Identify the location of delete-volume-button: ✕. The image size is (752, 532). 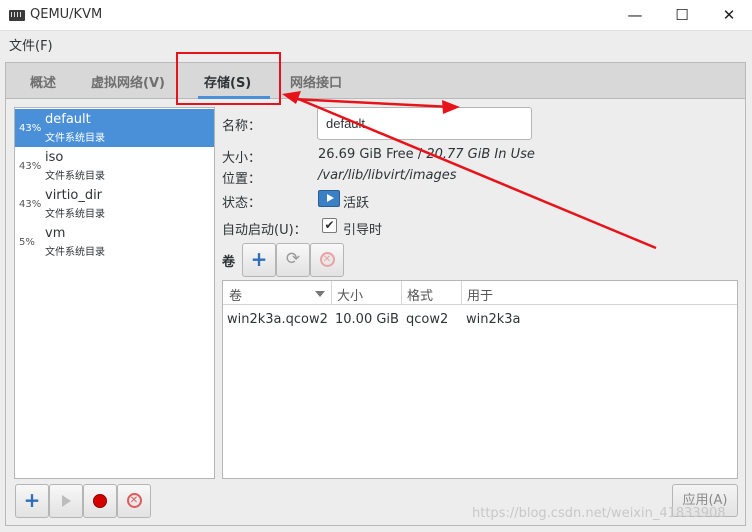
(327, 260).